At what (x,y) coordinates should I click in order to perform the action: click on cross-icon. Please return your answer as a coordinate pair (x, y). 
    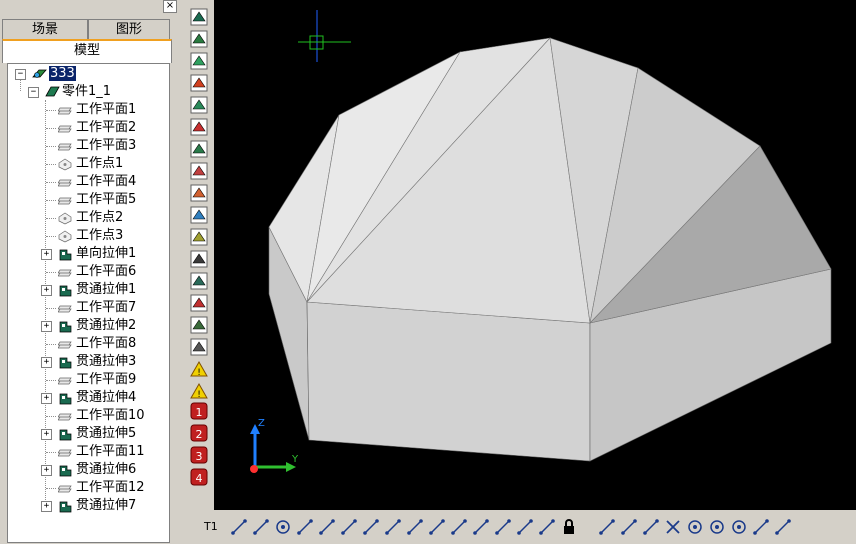
    Looking at the image, I should click on (673, 527).